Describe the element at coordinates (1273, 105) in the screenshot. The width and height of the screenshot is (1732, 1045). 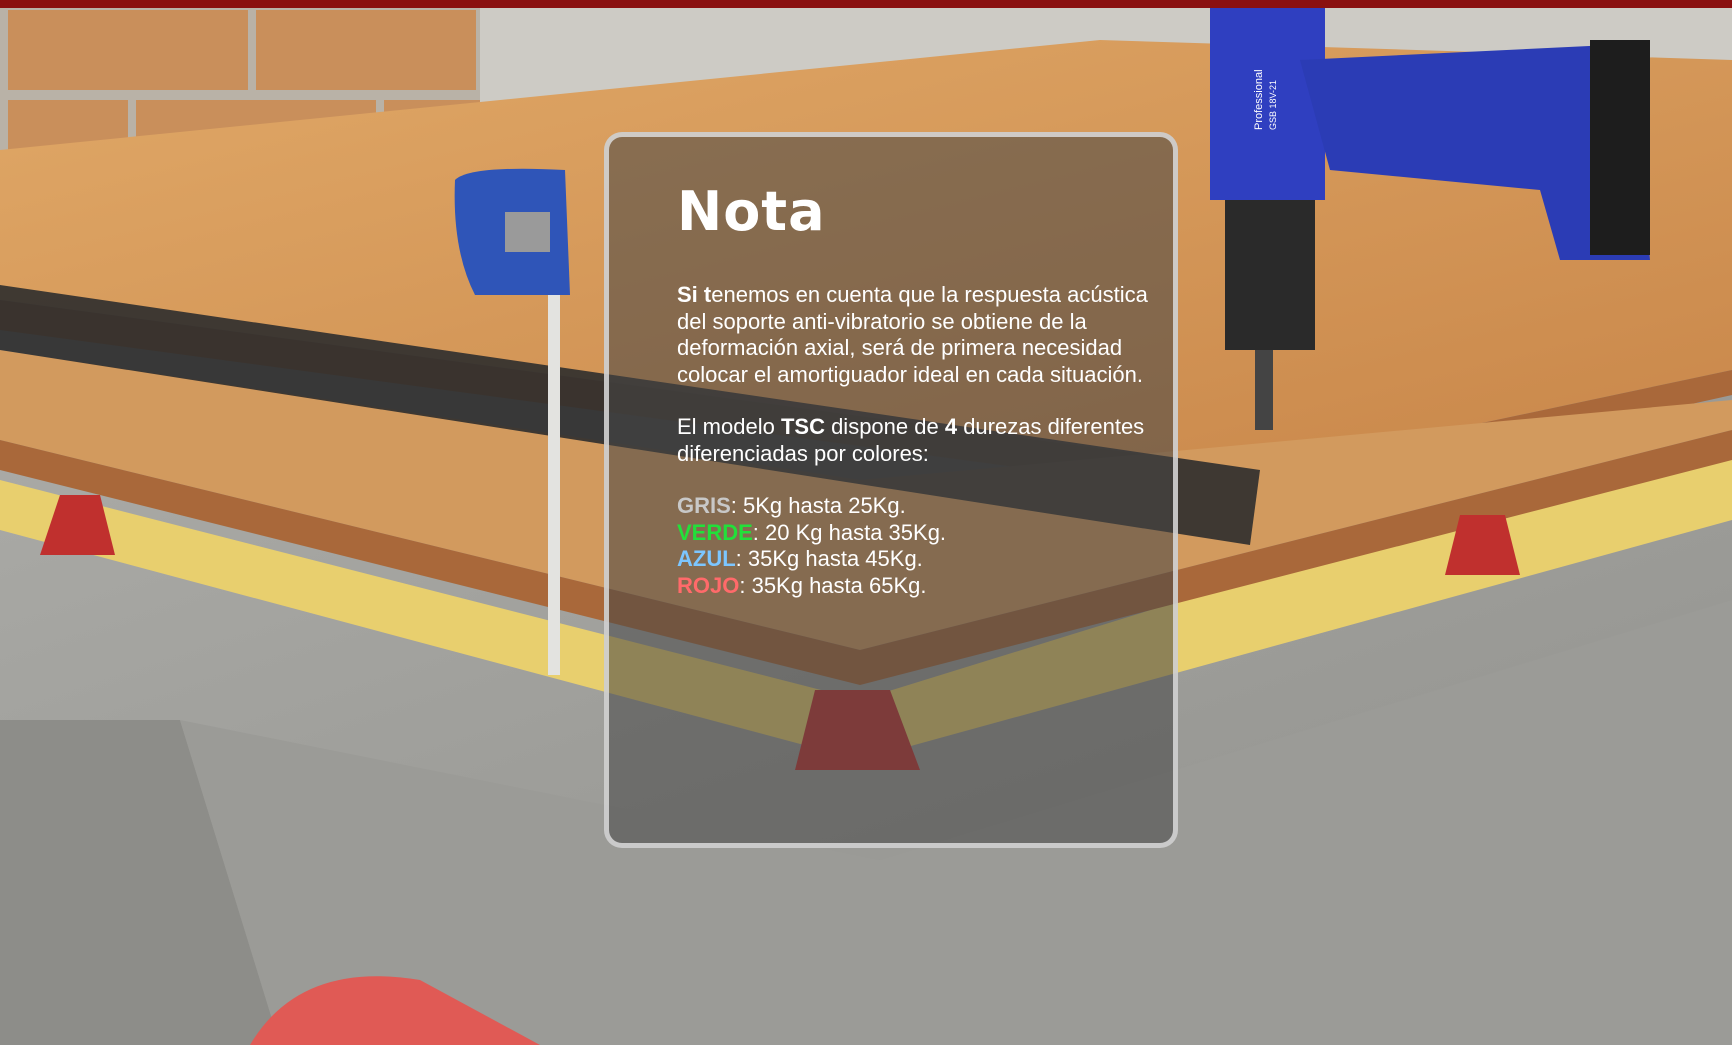
I see `drill-model-text: GSB 18V-21` at that location.